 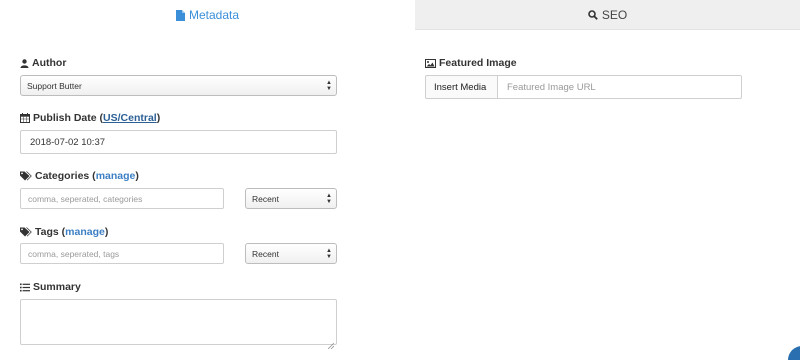 What do you see at coordinates (265, 253) in the screenshot?
I see `tags-sort-value: Recent` at bounding box center [265, 253].